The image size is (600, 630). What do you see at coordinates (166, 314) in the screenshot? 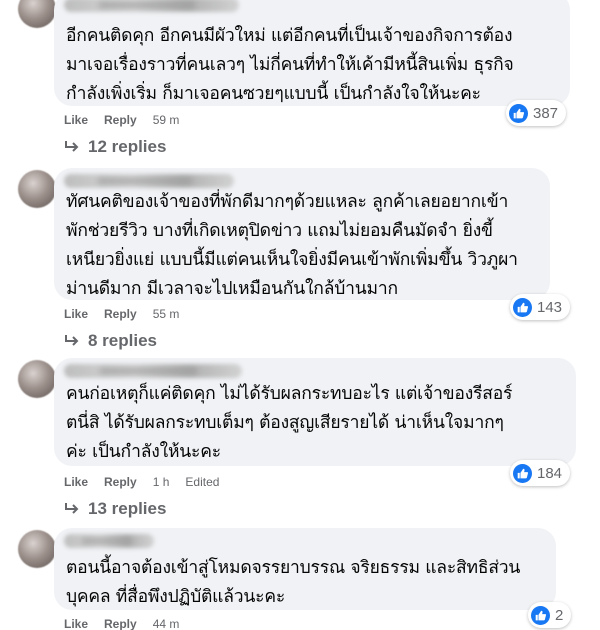
I see `comment-timestamp: 55 m` at bounding box center [166, 314].